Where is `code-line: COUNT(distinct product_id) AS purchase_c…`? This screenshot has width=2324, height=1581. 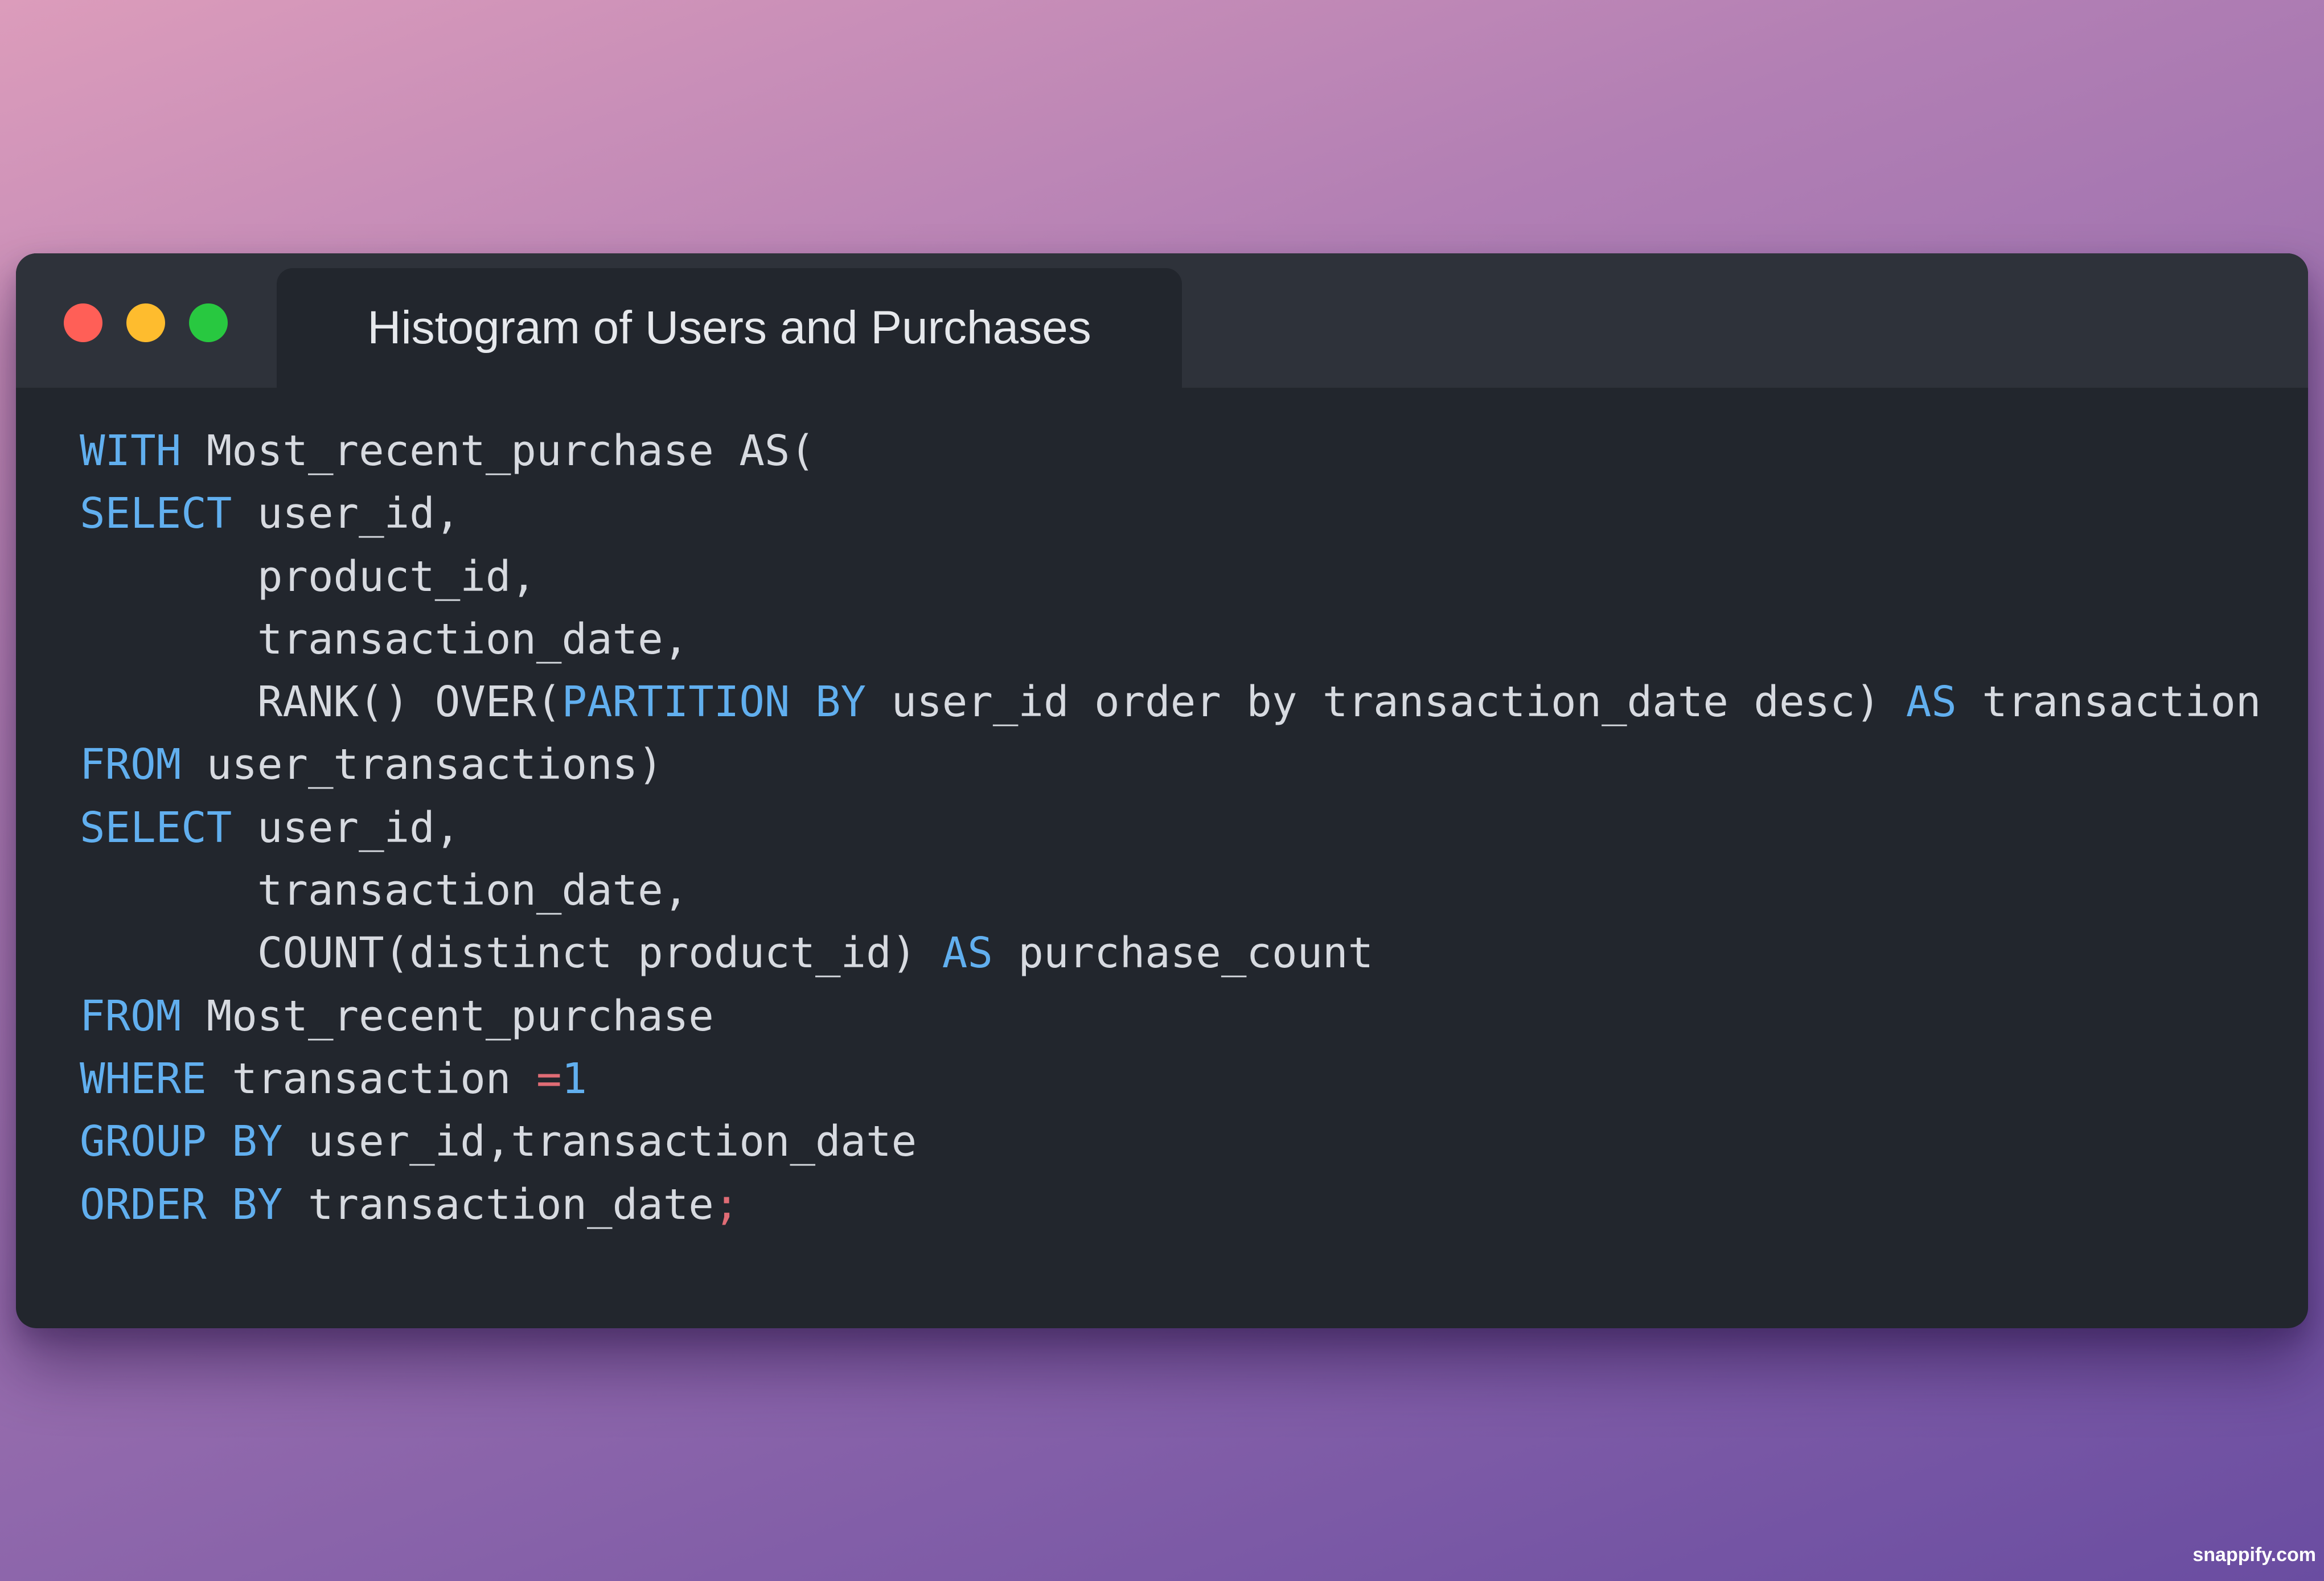 code-line: COUNT(distinct product_id) AS purchase_c… is located at coordinates (1170, 953).